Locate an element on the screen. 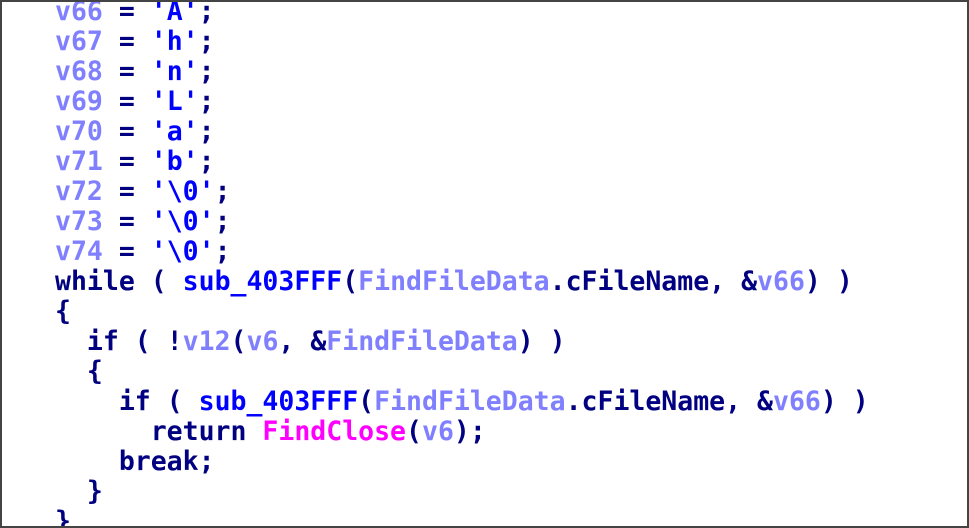 The image size is (969, 528). string-literal-token: 'b' is located at coordinates (174, 161).